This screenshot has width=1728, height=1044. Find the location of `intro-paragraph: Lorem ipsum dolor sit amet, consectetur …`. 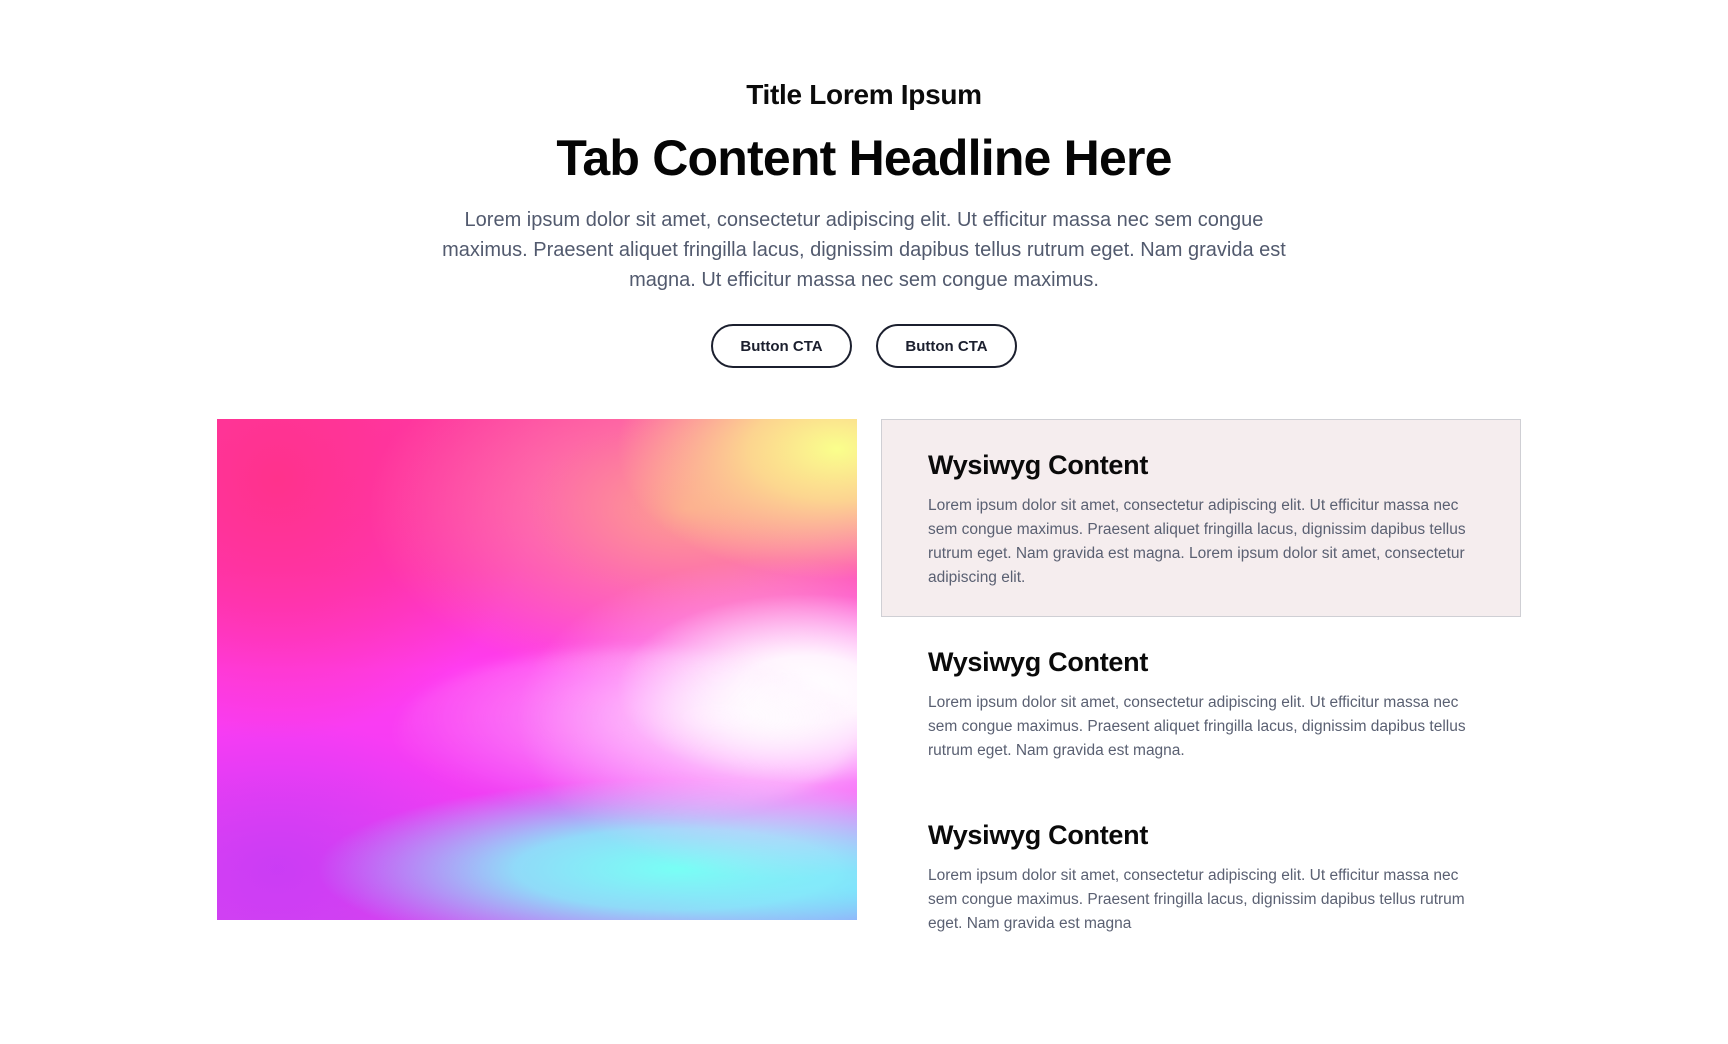

intro-paragraph: Lorem ipsum dolor sit amet, consectetur … is located at coordinates (864, 250).